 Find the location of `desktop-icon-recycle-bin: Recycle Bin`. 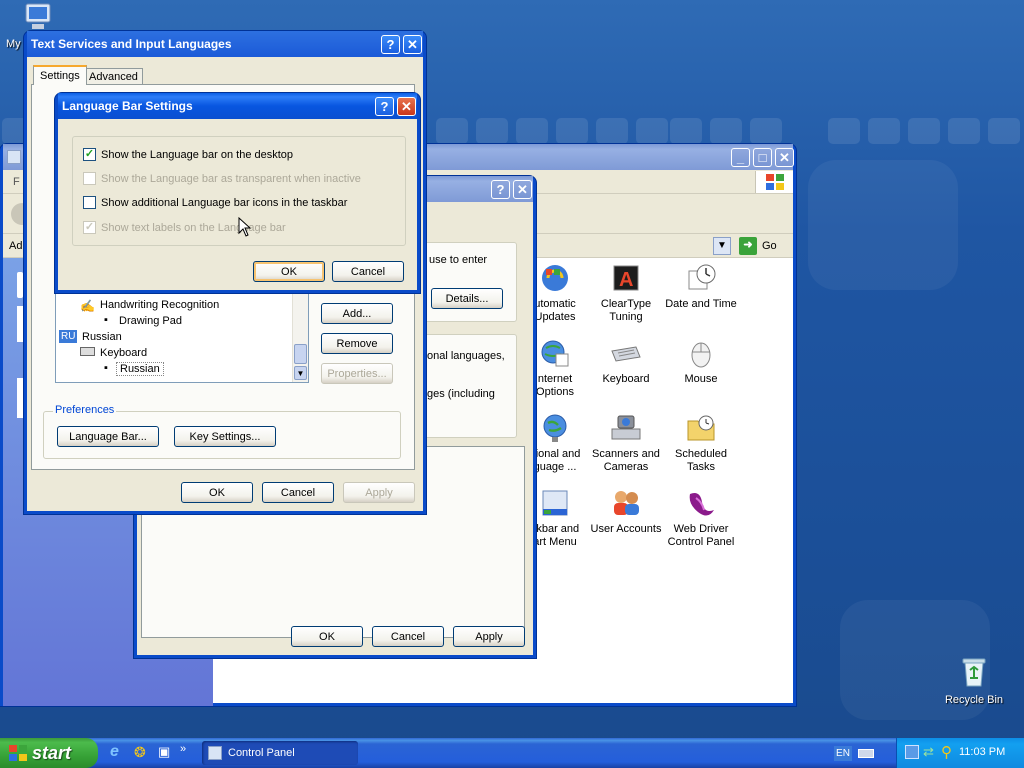

desktop-icon-recycle-bin: Recycle Bin is located at coordinates (974, 681).